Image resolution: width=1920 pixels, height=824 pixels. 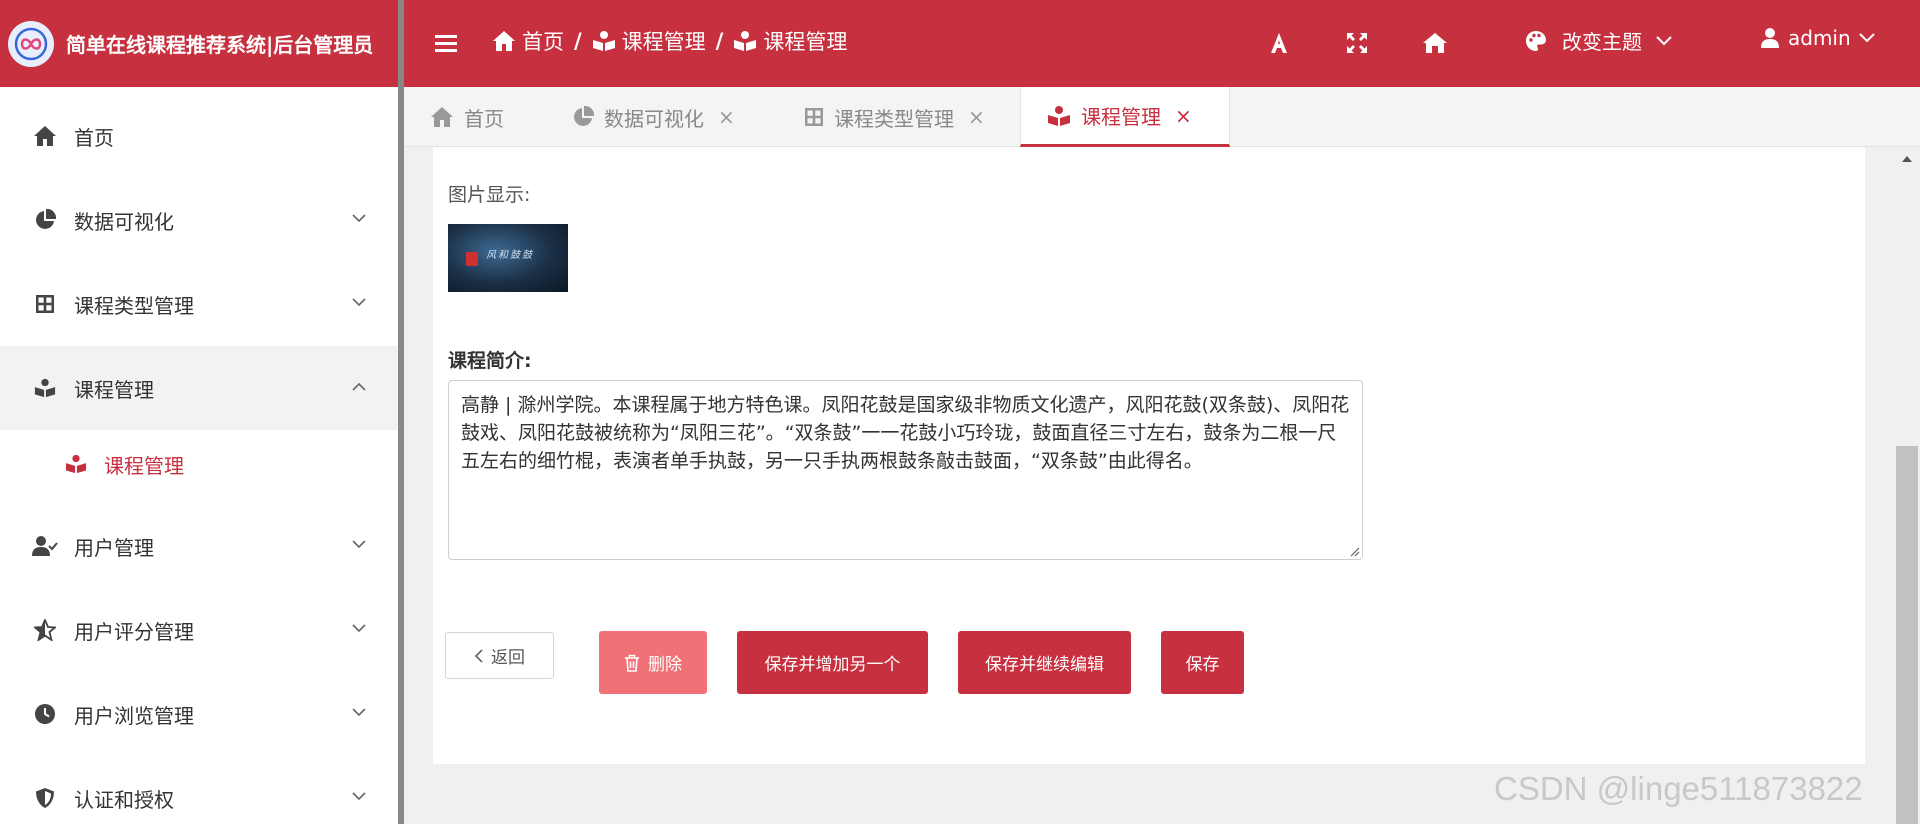 What do you see at coordinates (1907, 635) in the screenshot?
I see `scrollbar-thumb` at bounding box center [1907, 635].